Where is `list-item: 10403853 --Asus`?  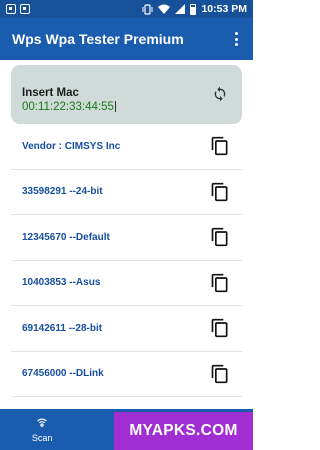
list-item: 10403853 --Asus is located at coordinates (126, 283).